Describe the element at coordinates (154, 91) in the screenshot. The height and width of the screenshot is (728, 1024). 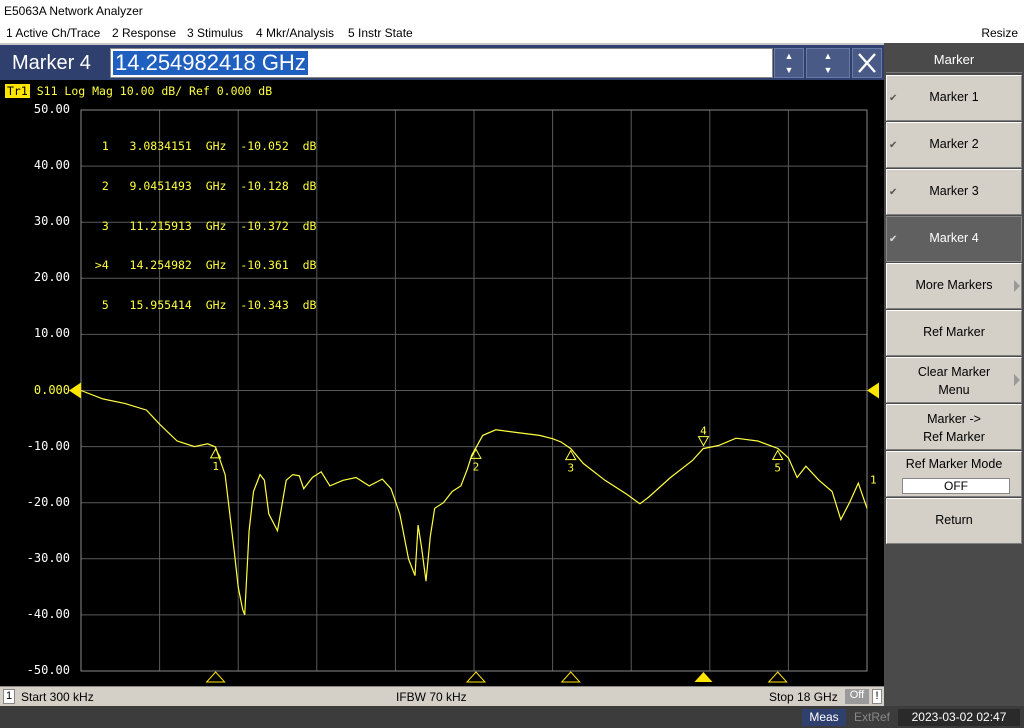
I see `trace-header-text: S11 Log Mag 10.00 dB/ Ref 0.000 dB` at that location.